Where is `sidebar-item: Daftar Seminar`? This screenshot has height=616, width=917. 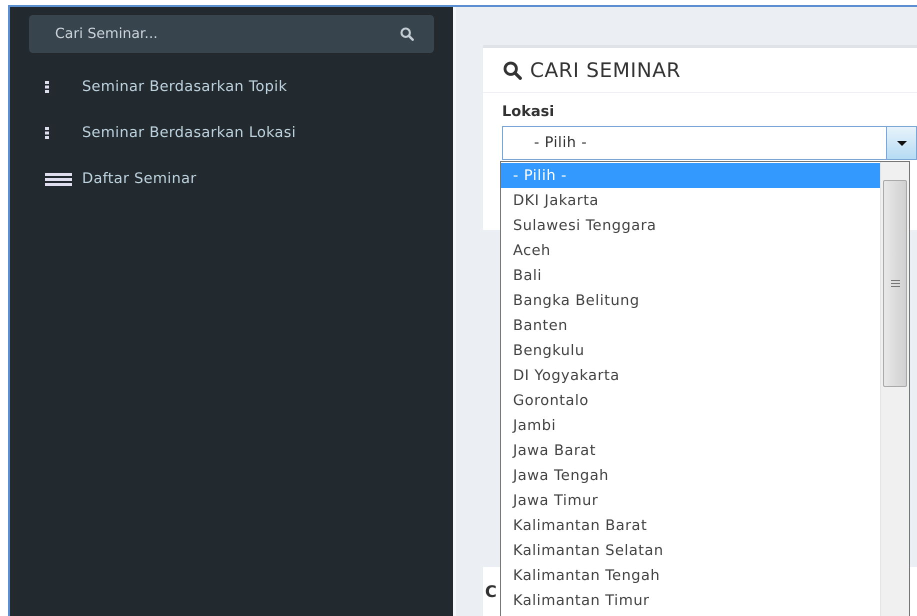
sidebar-item: Daftar Seminar is located at coordinates (139, 179).